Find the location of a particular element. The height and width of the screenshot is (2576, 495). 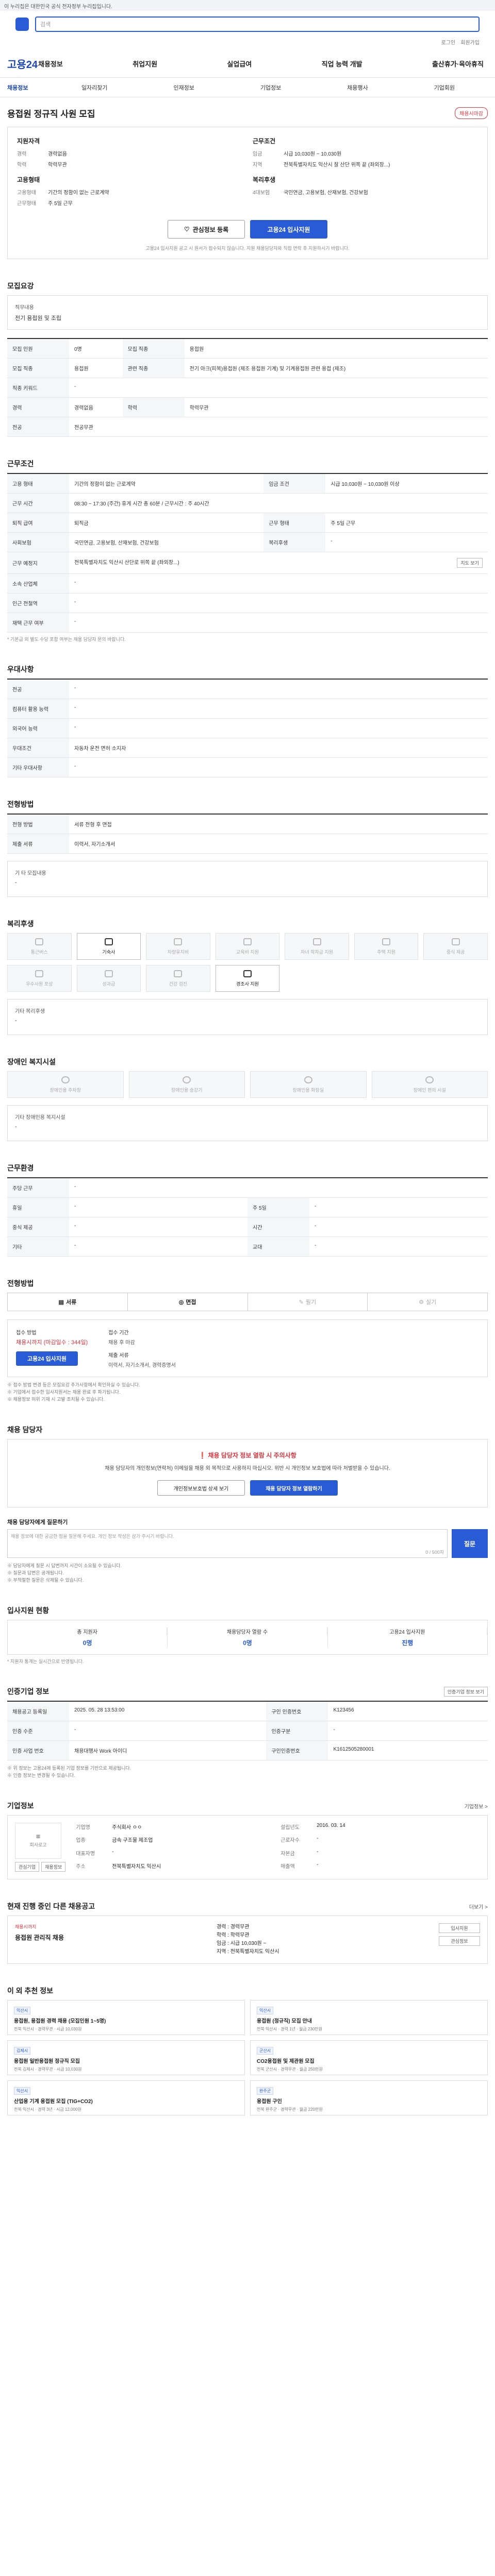

company-key: 업종 is located at coordinates (81, 1841).